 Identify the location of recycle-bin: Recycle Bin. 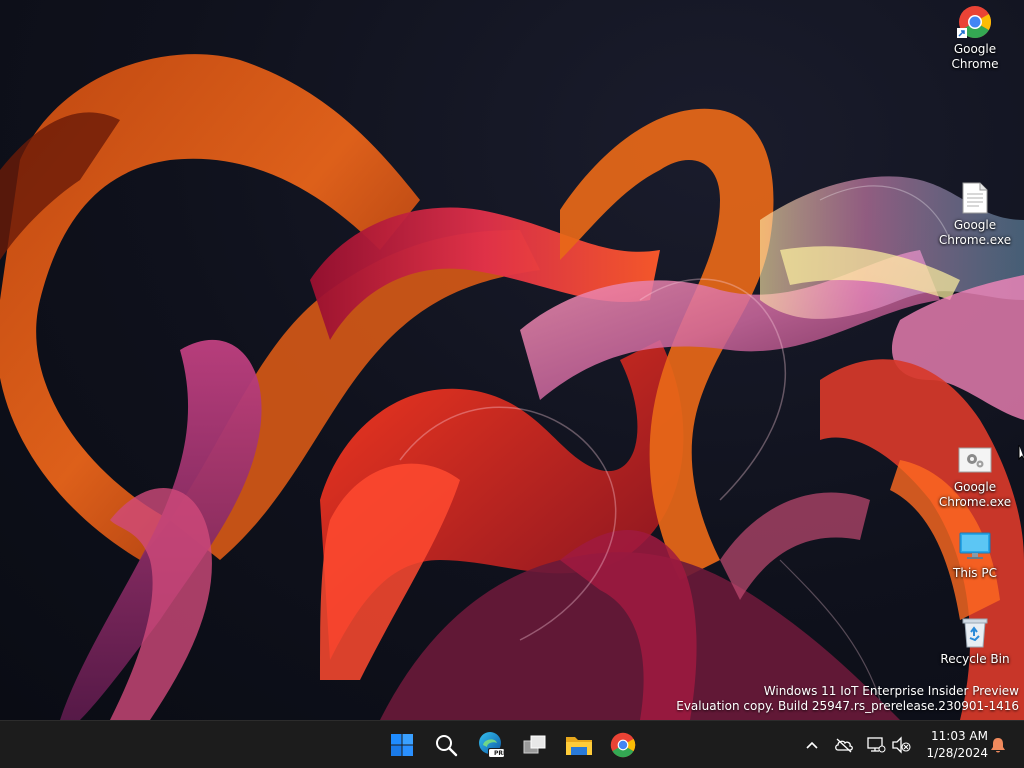
(975, 640).